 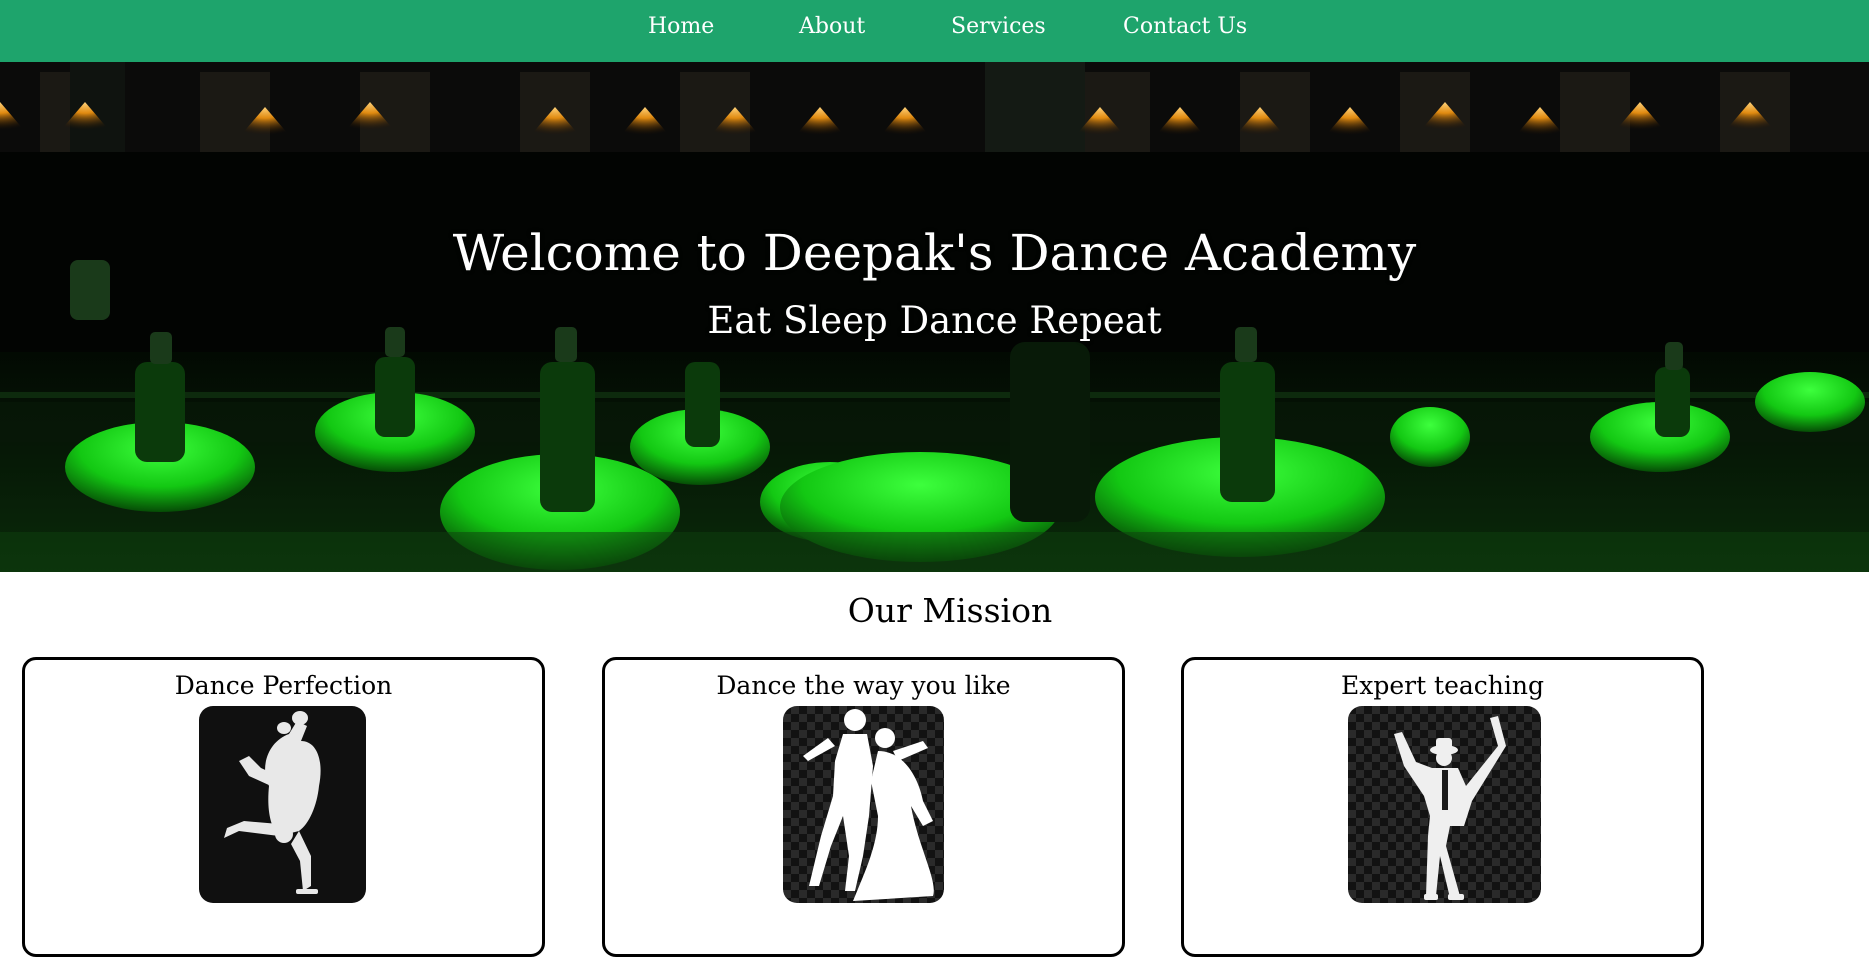 What do you see at coordinates (1185, 26) in the screenshot?
I see `nav-link-contact-us: Contact Us` at bounding box center [1185, 26].